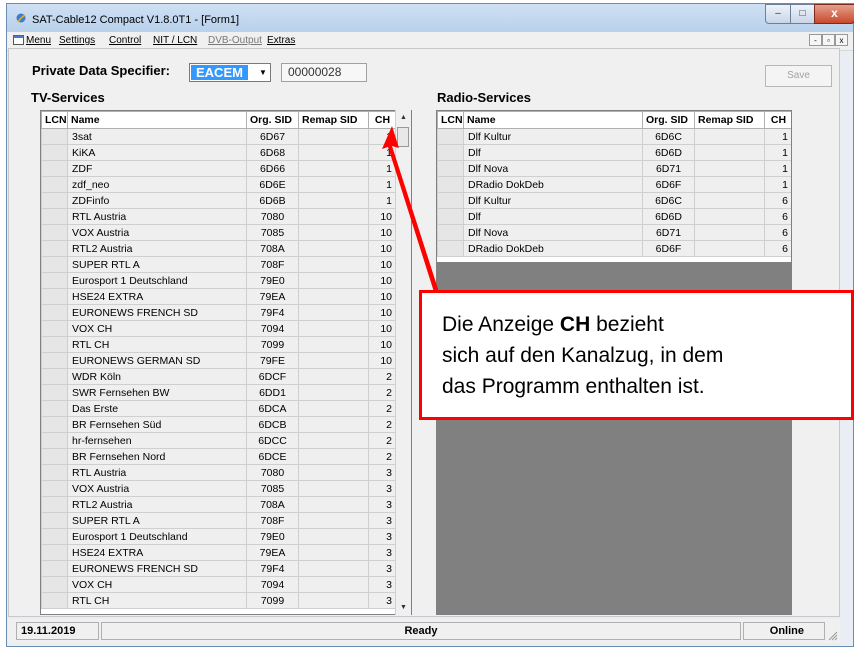 Image resolution: width=854 pixels, height=647 pixels. Describe the element at coordinates (219, 584) in the screenshot. I see `table-row: VOX CH 7094 3` at that location.